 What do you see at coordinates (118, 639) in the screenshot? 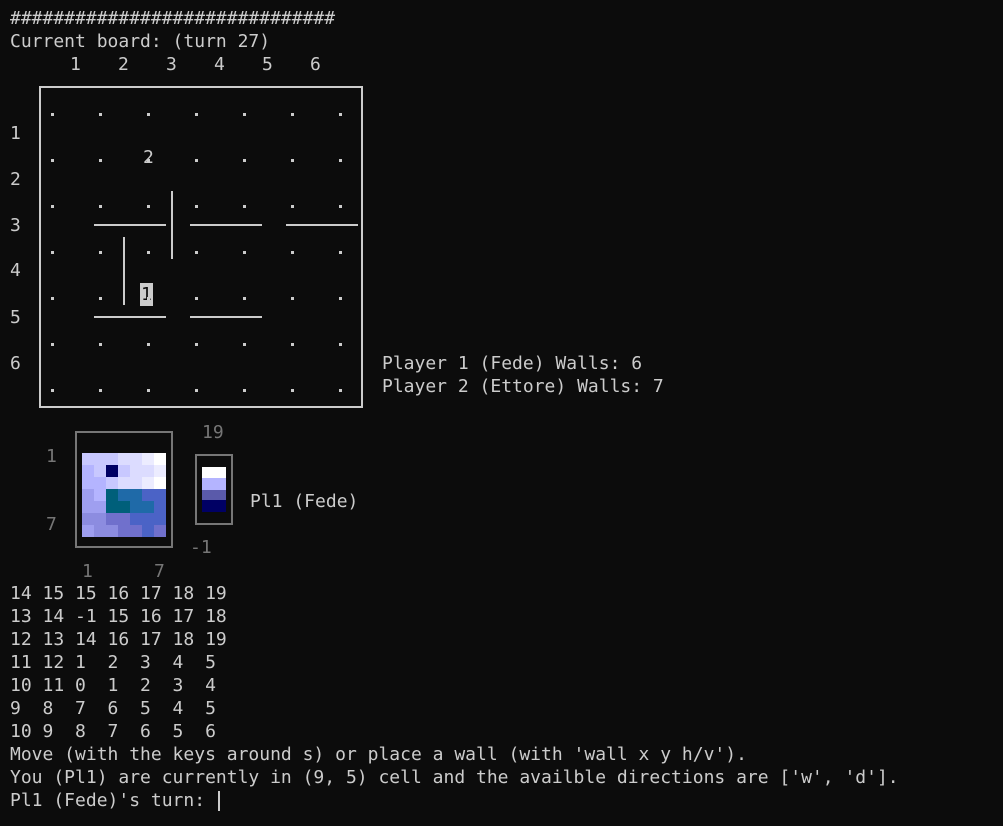
I see `distance-row: 12 13 14 16 17 18 19` at bounding box center [118, 639].